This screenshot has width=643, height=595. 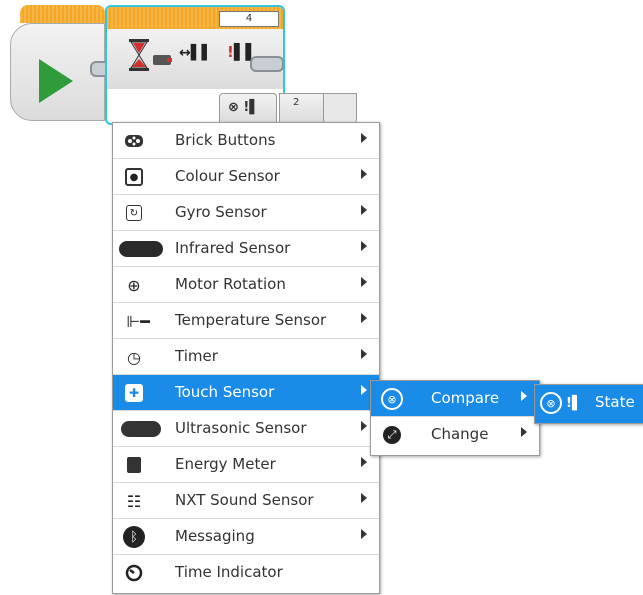 I want to click on menu-item-messaging: ᛒ Messaging, so click(x=246, y=537).